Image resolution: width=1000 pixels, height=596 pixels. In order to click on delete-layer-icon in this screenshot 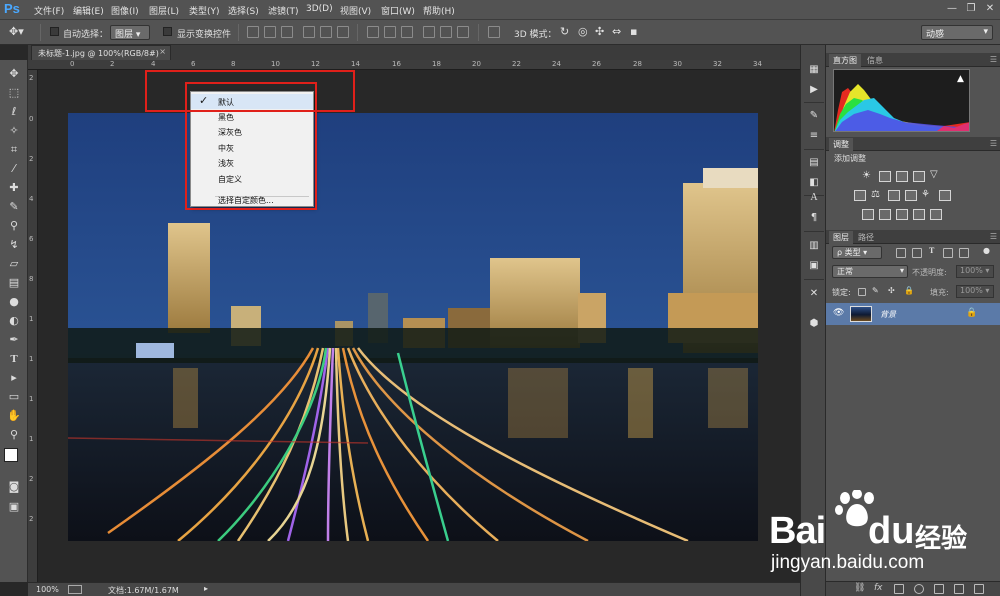, I will do `click(979, 589)`.